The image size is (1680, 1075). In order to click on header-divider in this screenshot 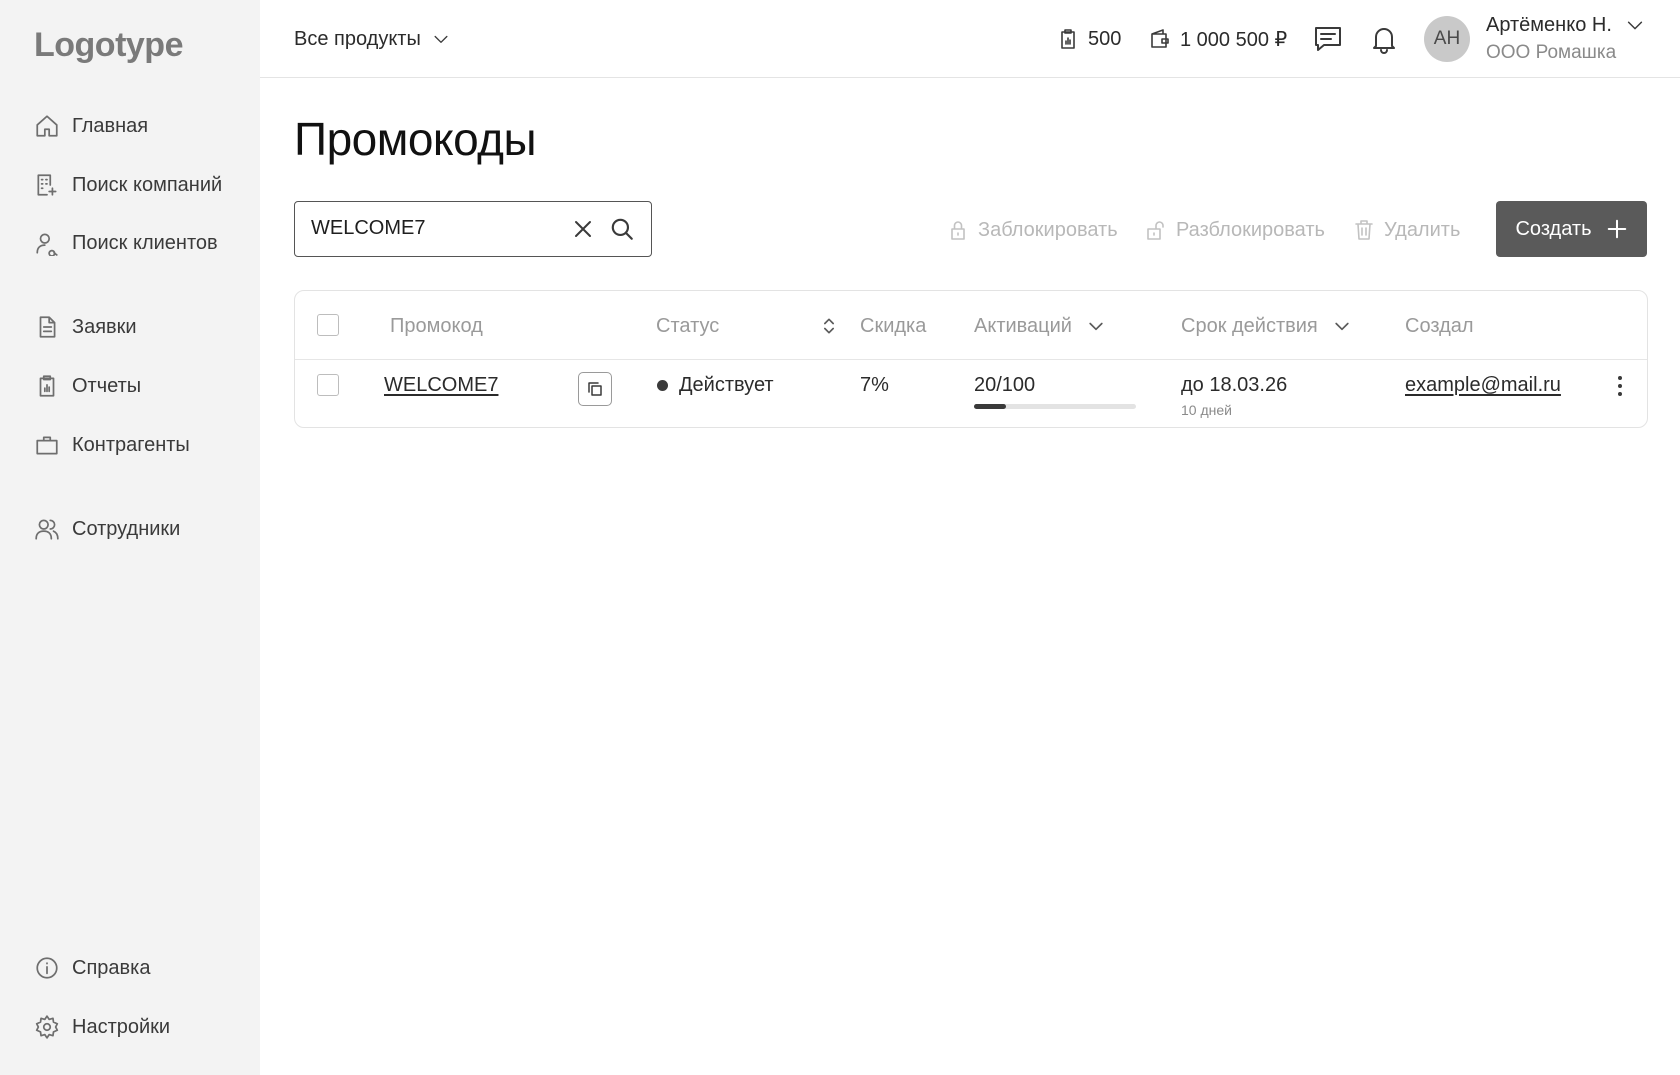, I will do `click(971, 359)`.